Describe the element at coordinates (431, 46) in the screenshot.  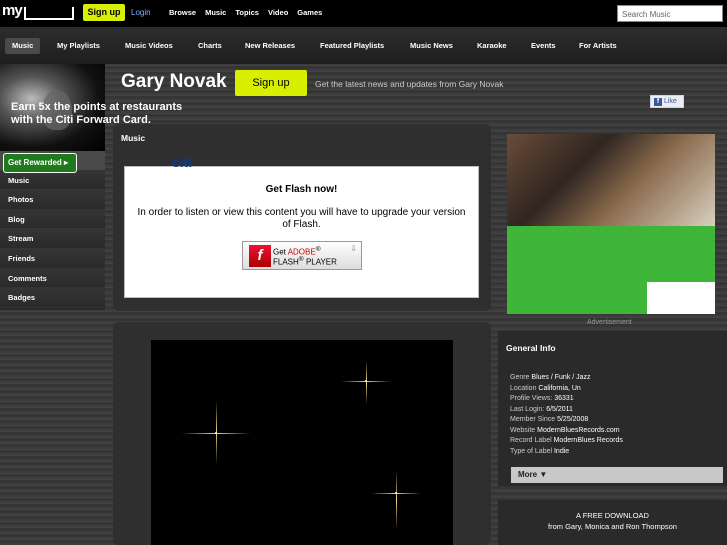
I see `subnav-music-news: Music News` at that location.